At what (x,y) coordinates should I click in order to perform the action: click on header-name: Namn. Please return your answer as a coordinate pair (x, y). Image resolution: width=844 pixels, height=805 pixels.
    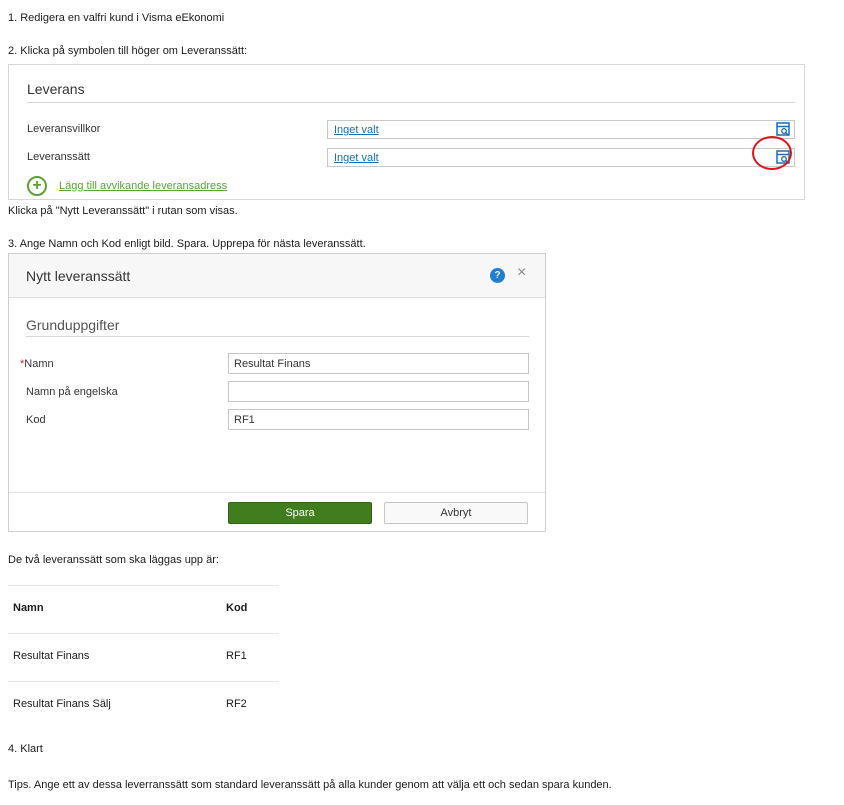
    Looking at the image, I should click on (28, 608).